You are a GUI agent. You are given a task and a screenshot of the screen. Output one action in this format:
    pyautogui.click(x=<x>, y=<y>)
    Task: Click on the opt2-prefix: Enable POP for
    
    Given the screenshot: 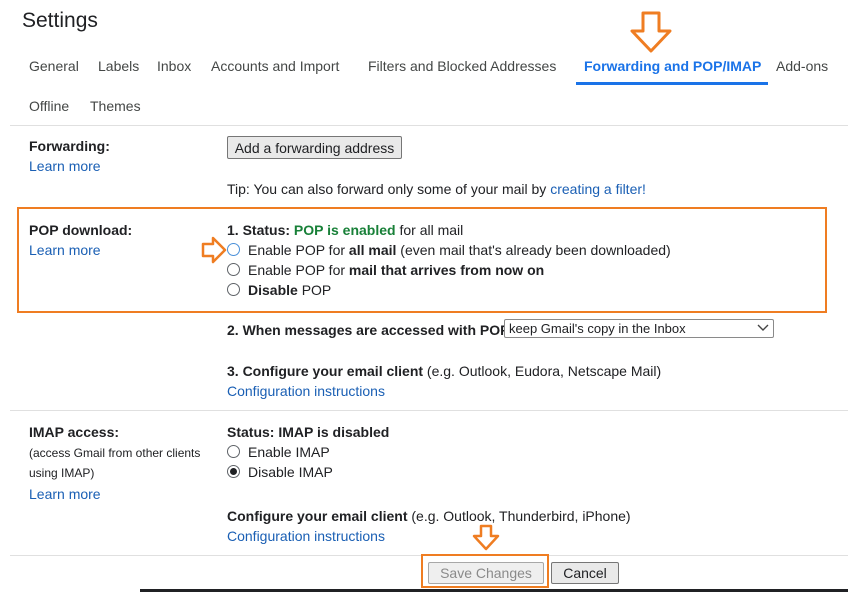 What is the action you would take?
    pyautogui.click(x=298, y=270)
    